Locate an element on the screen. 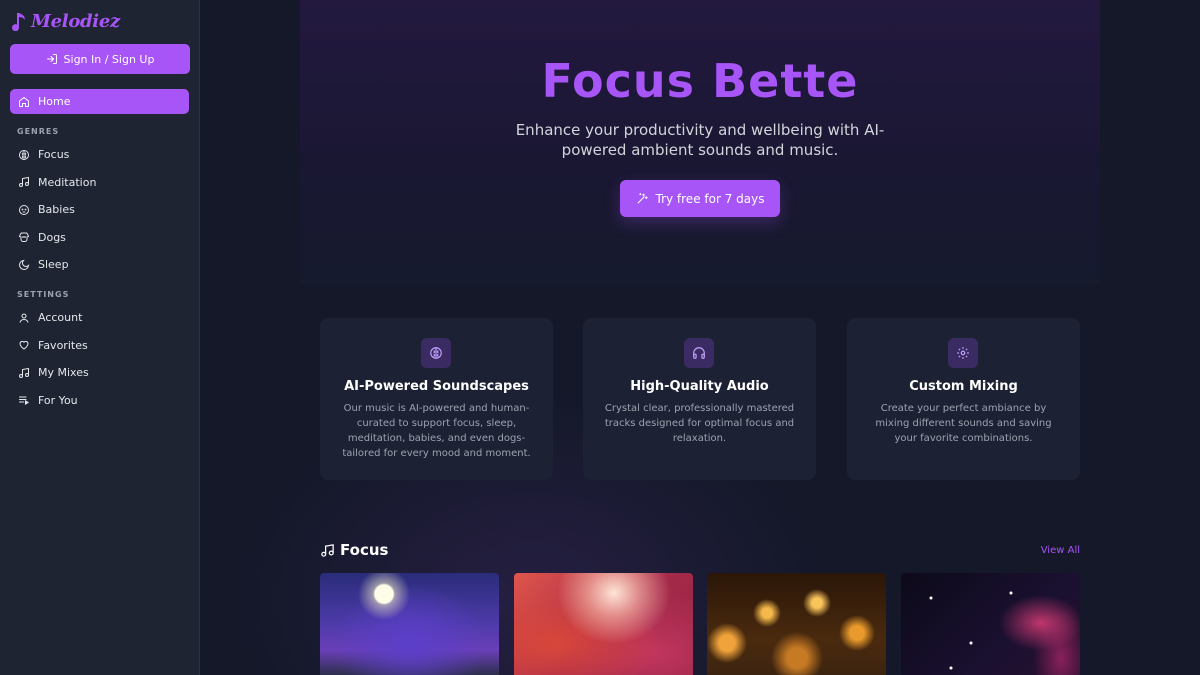  sidebar-item-label: Meditation is located at coordinates (67, 182).